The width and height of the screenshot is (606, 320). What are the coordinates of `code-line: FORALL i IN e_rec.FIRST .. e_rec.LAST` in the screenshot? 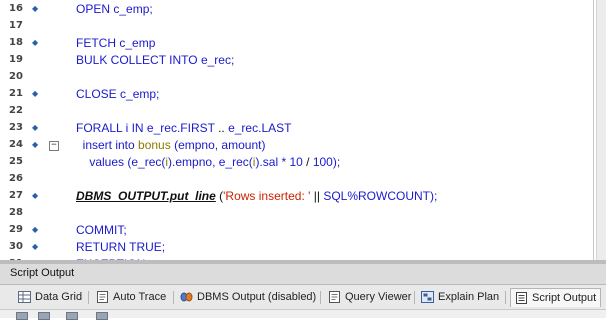 It's located at (183, 128).